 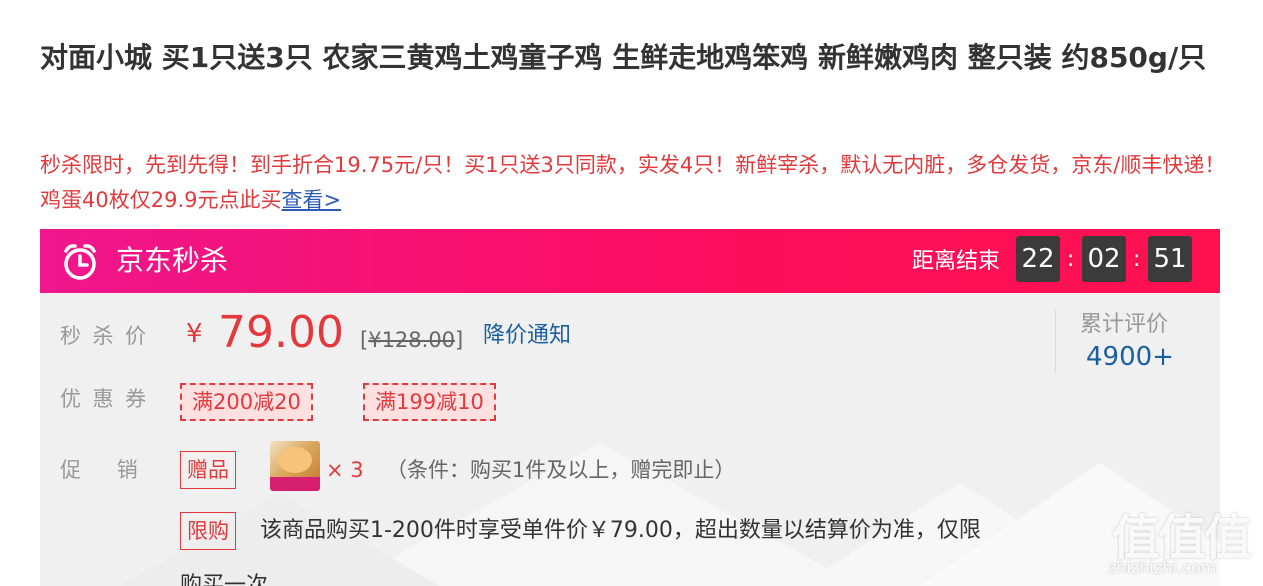 I want to click on price-label: 秒杀价, so click(x=109, y=336).